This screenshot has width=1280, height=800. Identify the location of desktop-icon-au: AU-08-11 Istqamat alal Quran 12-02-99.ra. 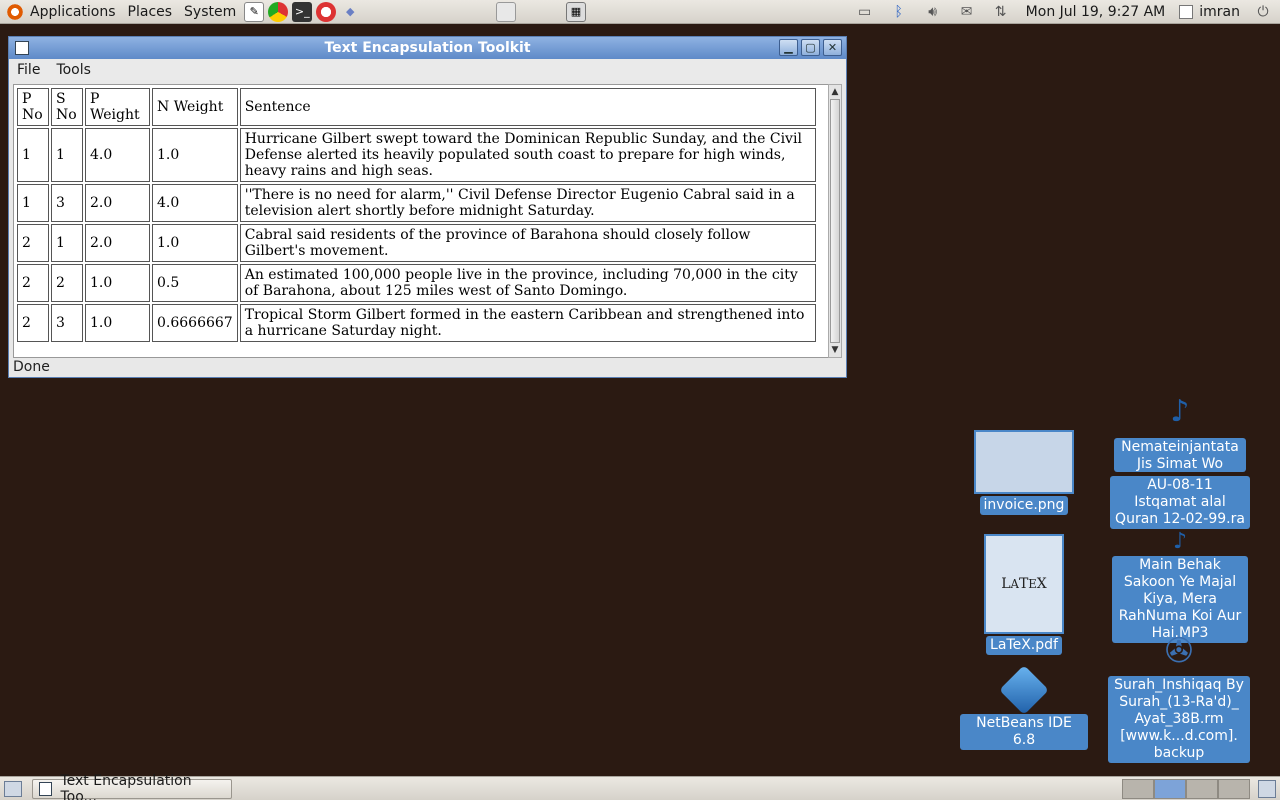
(1180, 501).